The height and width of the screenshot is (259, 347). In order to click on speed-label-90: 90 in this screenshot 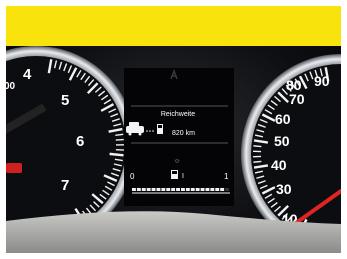, I will do `click(322, 81)`.